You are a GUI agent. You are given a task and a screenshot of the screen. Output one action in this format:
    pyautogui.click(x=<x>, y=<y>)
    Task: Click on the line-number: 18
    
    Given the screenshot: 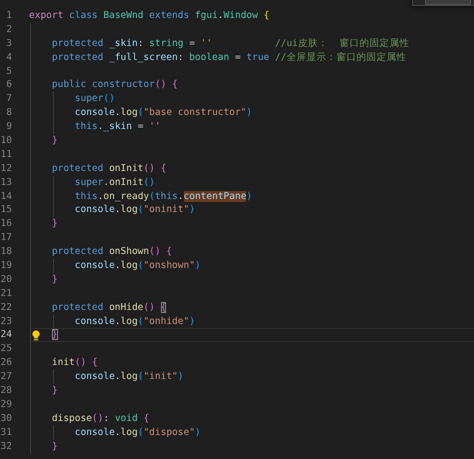 What is the action you would take?
    pyautogui.click(x=6, y=252)
    